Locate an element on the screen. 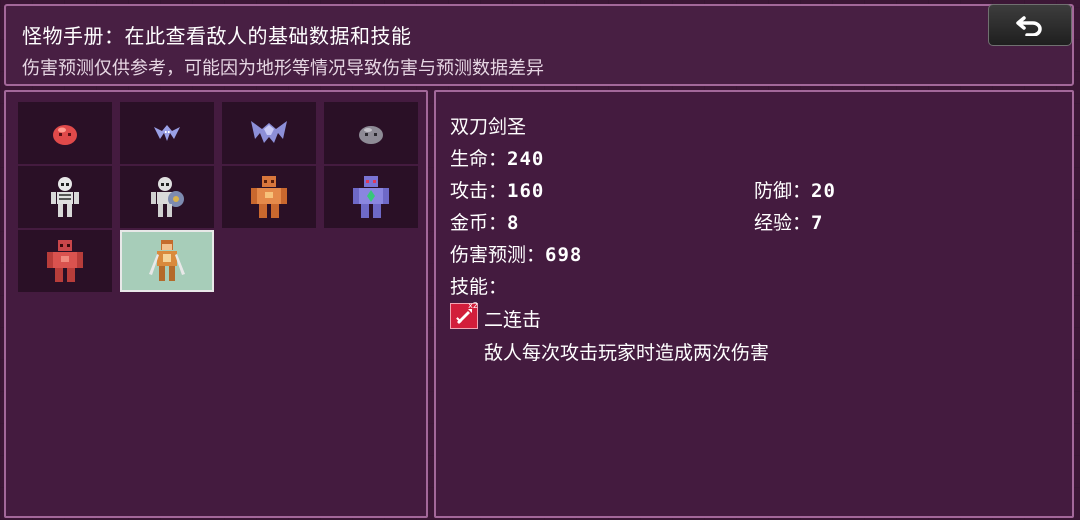 This screenshot has width=1080, height=520. gold-stat: 金币：8 is located at coordinates (484, 221).